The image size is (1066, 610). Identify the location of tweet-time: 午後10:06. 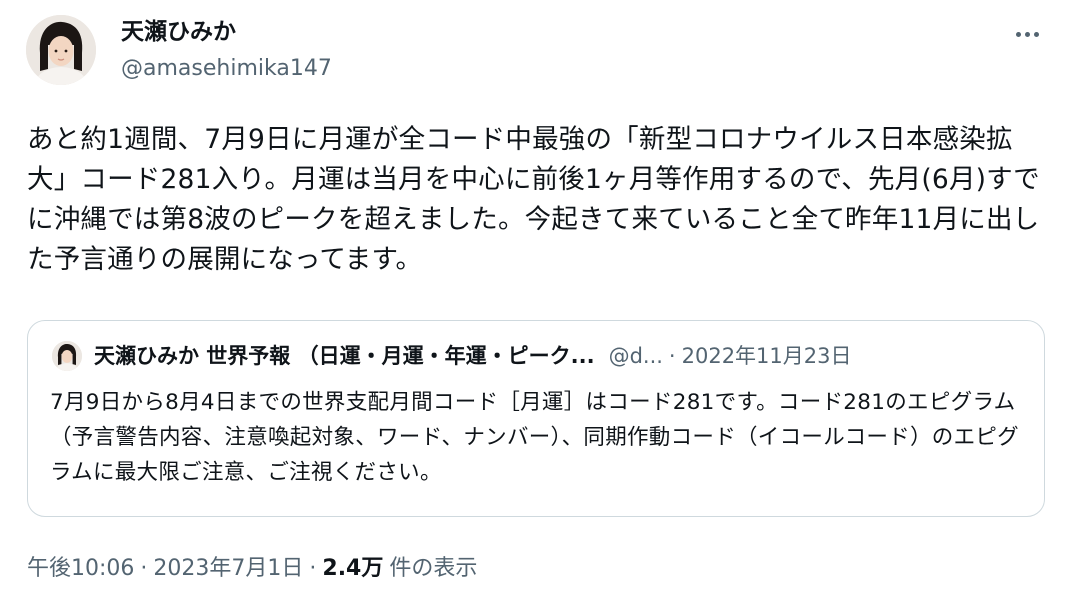
(80, 568).